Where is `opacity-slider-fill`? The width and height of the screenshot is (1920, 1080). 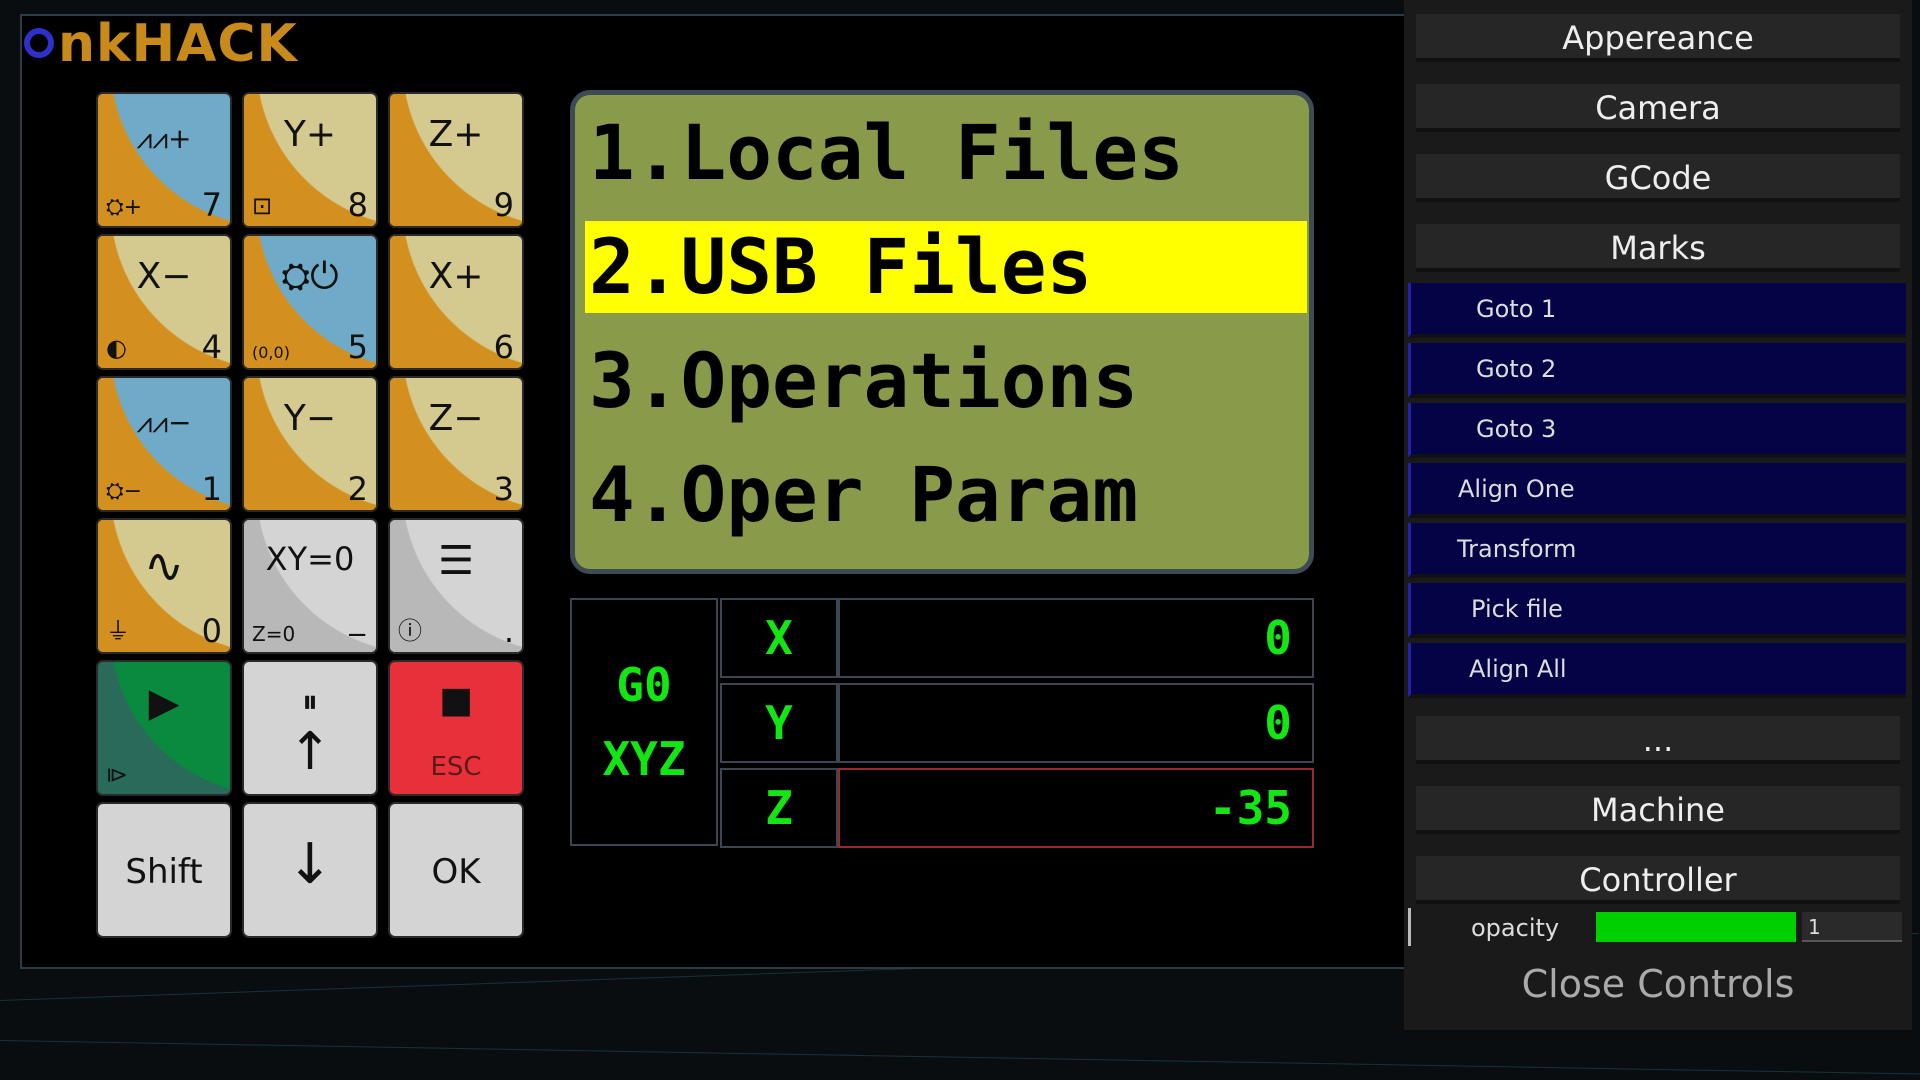 opacity-slider-fill is located at coordinates (1696, 927).